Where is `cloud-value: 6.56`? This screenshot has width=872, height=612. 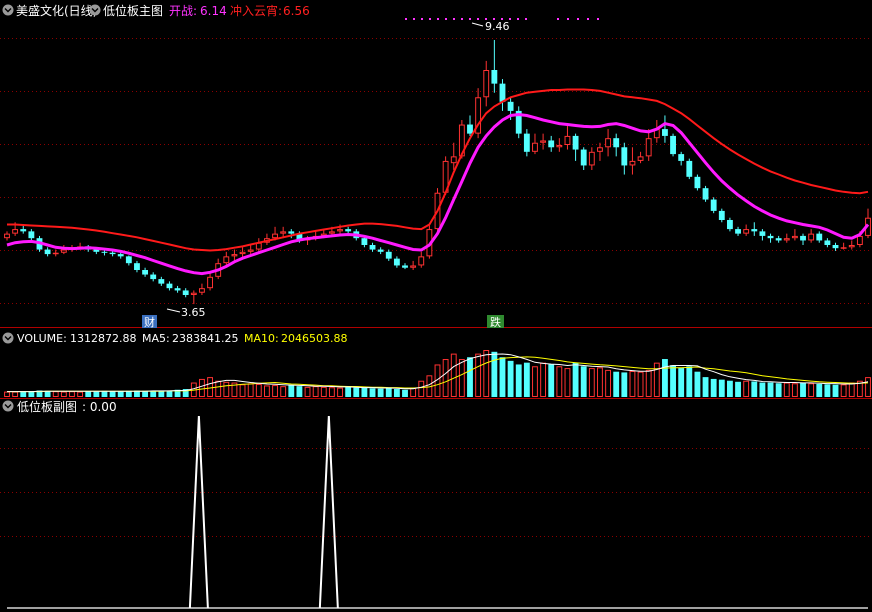
cloud-value: 6.56 is located at coordinates (296, 11).